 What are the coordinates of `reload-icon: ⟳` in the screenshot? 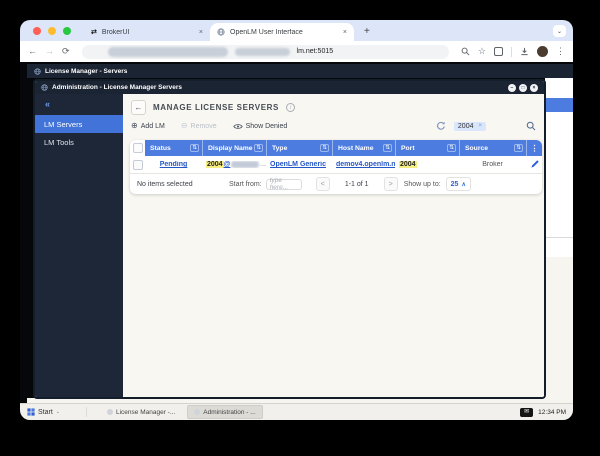 It's located at (66, 51).